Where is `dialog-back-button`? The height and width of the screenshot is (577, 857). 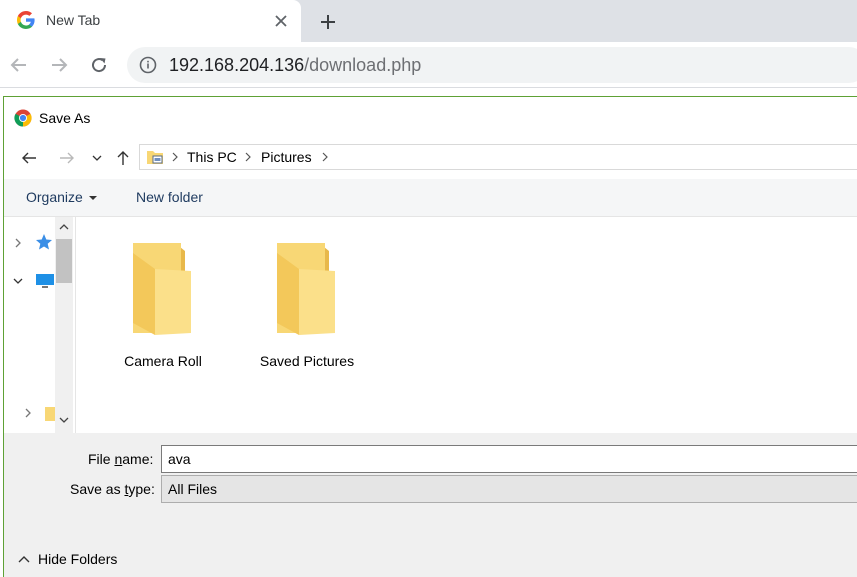
dialog-back-button is located at coordinates (29, 158).